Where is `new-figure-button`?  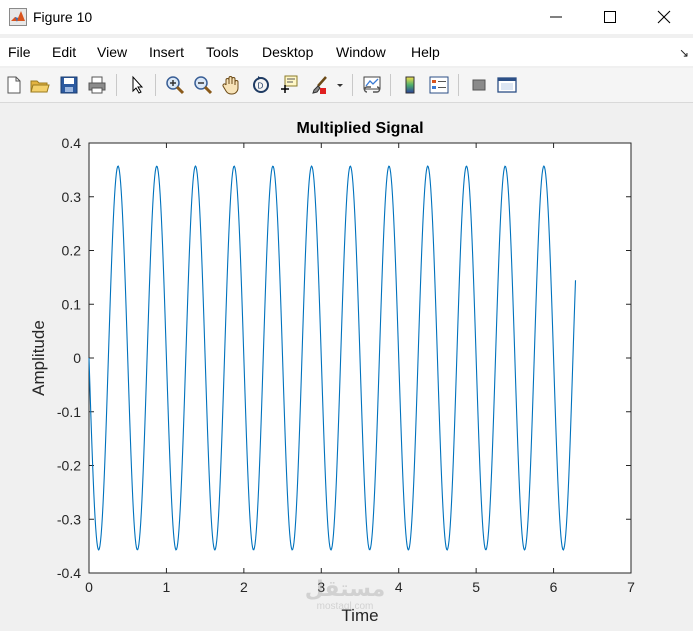 new-figure-button is located at coordinates (14, 85).